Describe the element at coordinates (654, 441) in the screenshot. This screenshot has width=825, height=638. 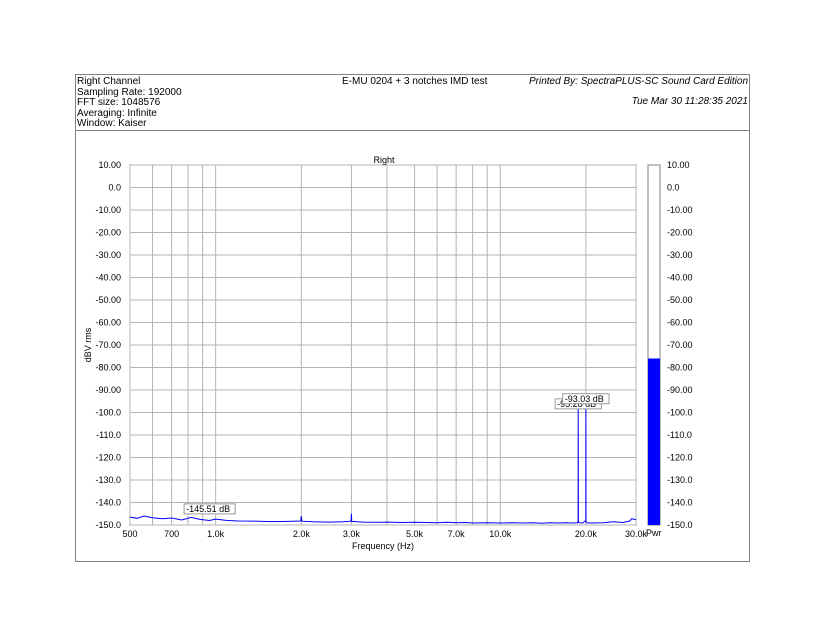
I see `power-meter-fill` at that location.